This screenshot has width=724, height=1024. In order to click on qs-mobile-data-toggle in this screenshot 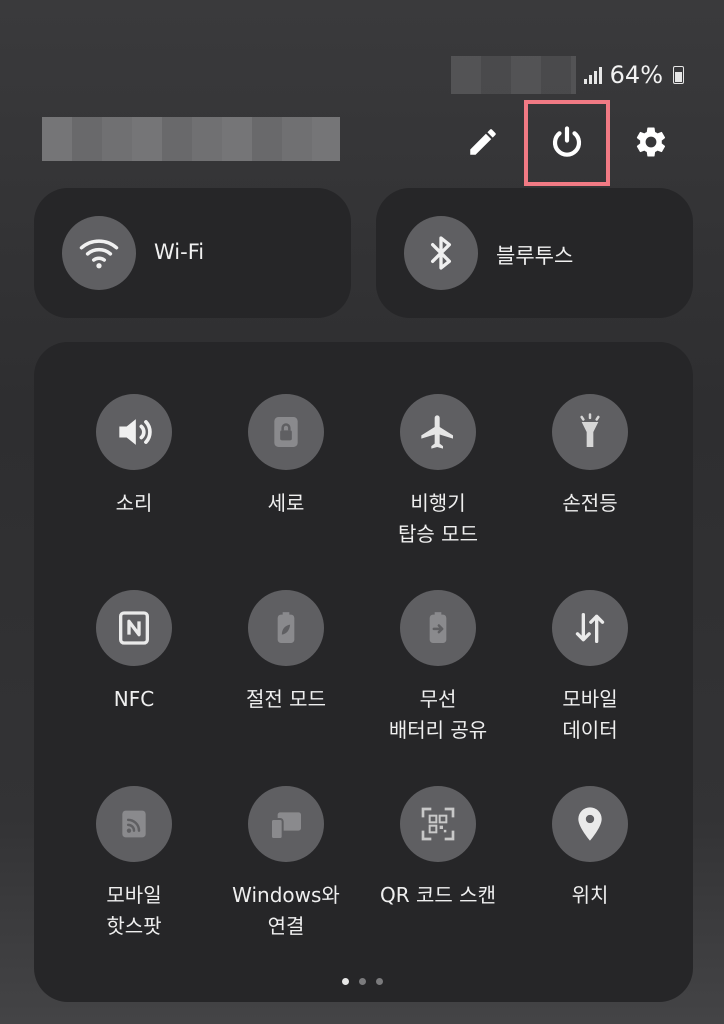, I will do `click(590, 628)`.